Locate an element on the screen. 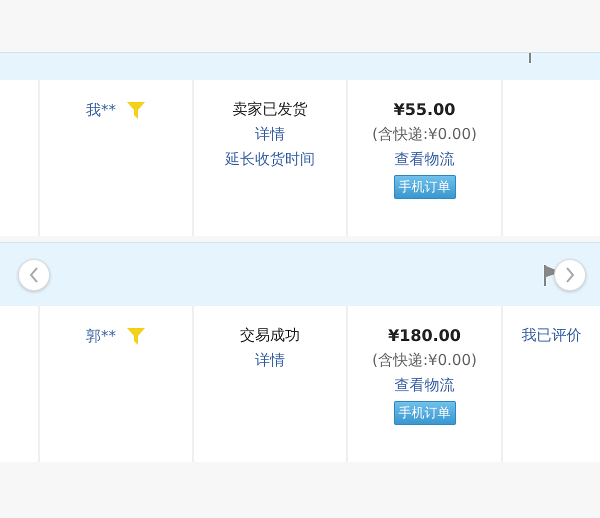  buyer-name: 郭** is located at coordinates (101, 336).